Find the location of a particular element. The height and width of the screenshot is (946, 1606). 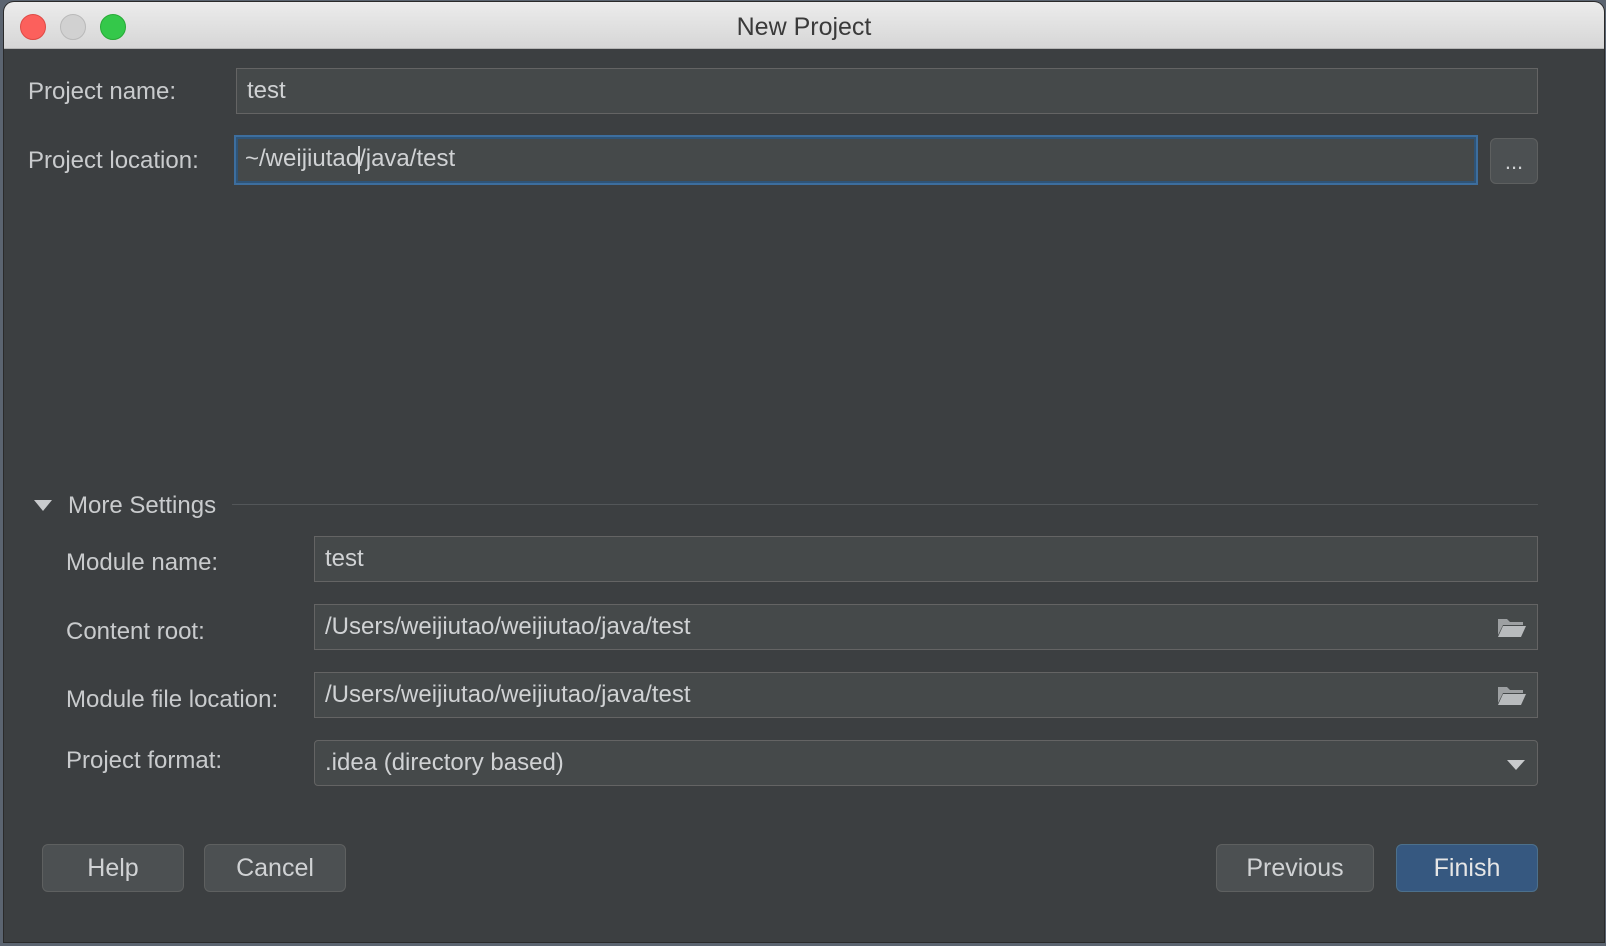

content-root-input: /Users/weijiutao/weijiutao/java/test is located at coordinates (926, 627).